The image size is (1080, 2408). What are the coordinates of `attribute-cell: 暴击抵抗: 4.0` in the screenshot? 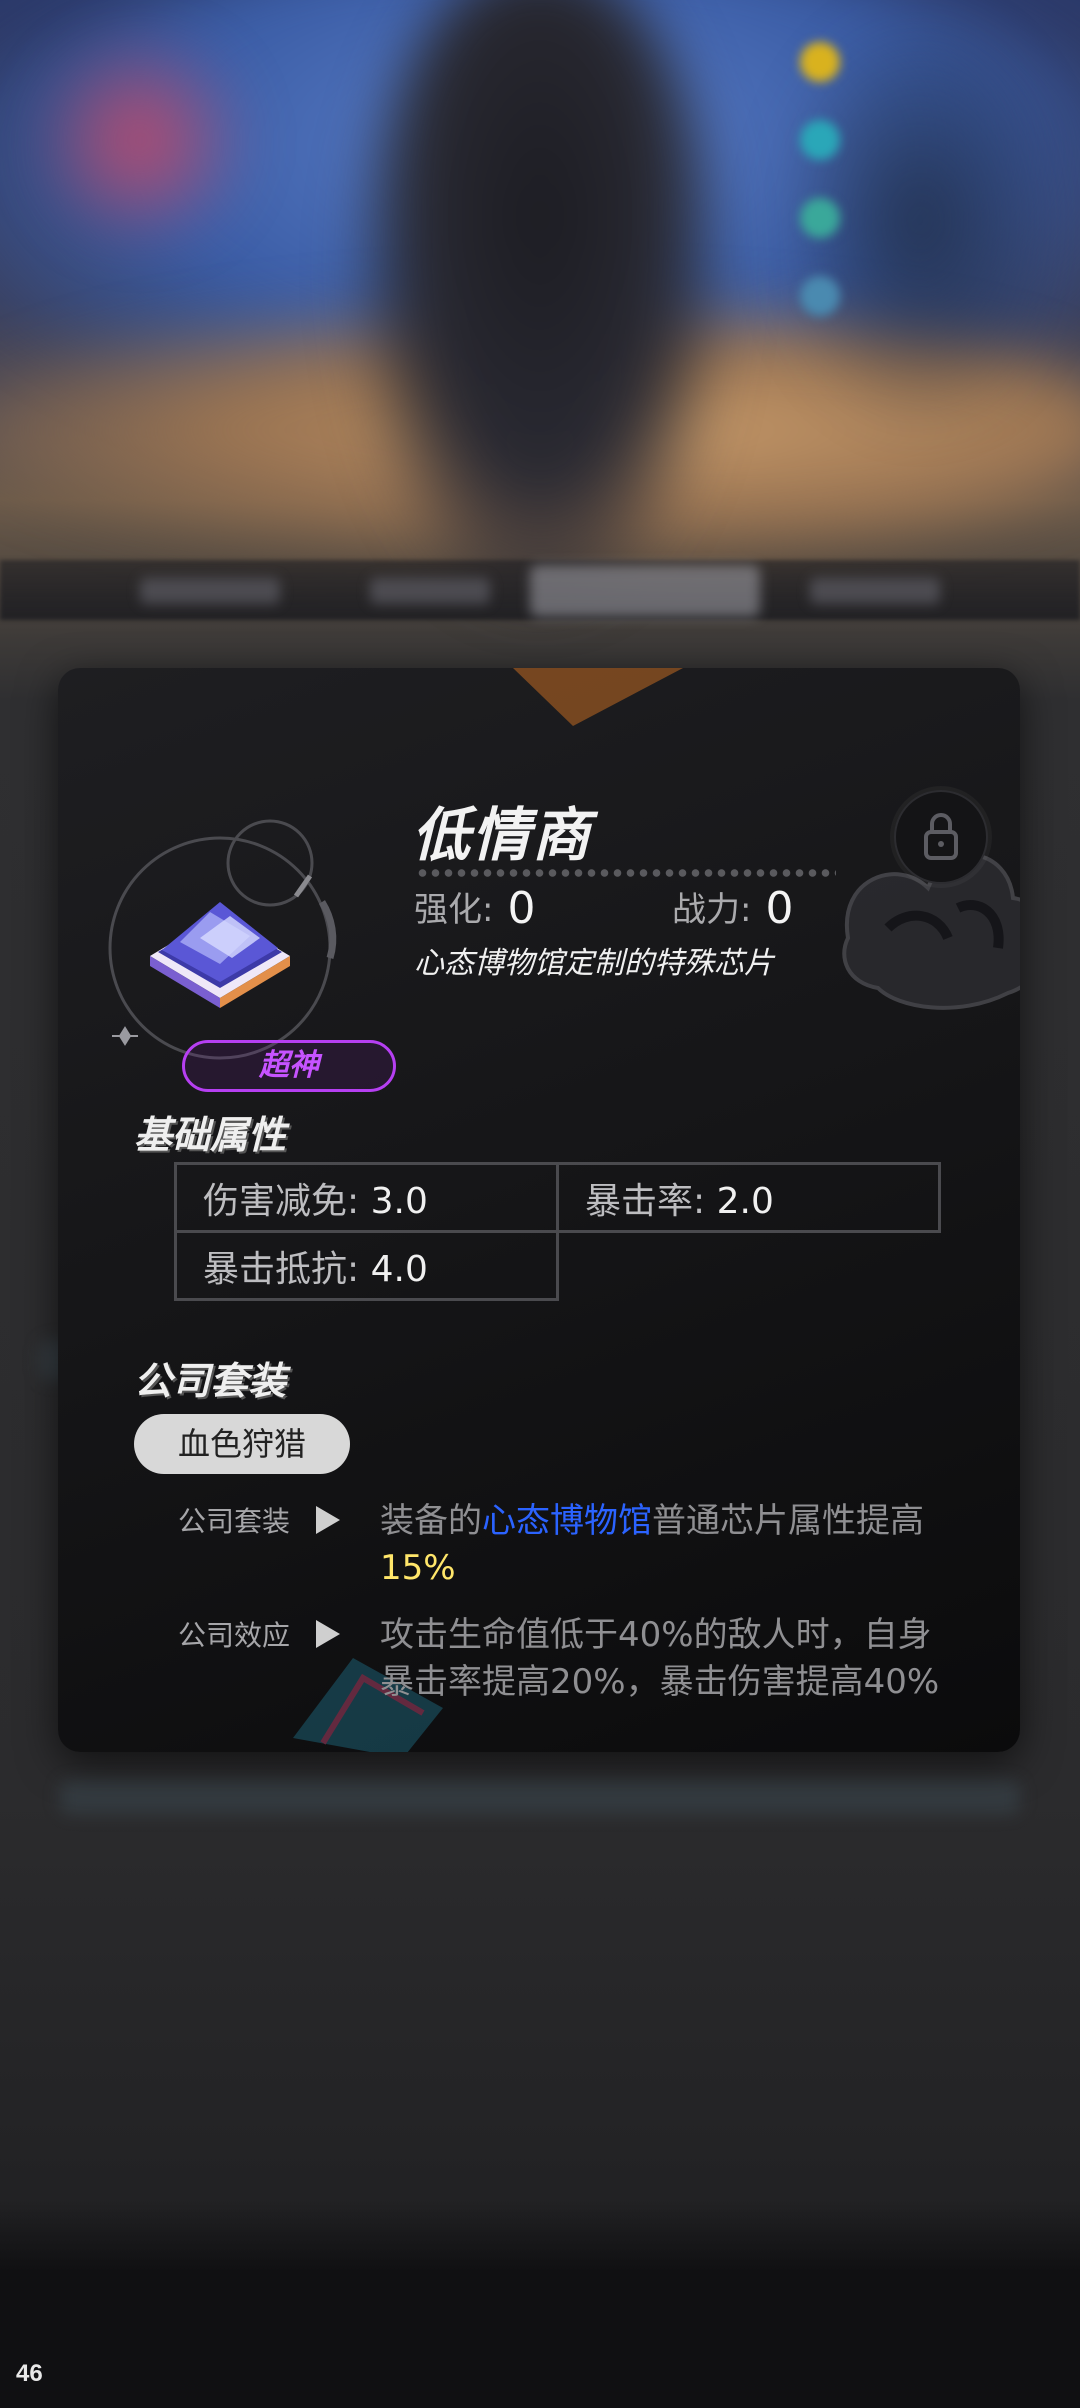 It's located at (366, 1265).